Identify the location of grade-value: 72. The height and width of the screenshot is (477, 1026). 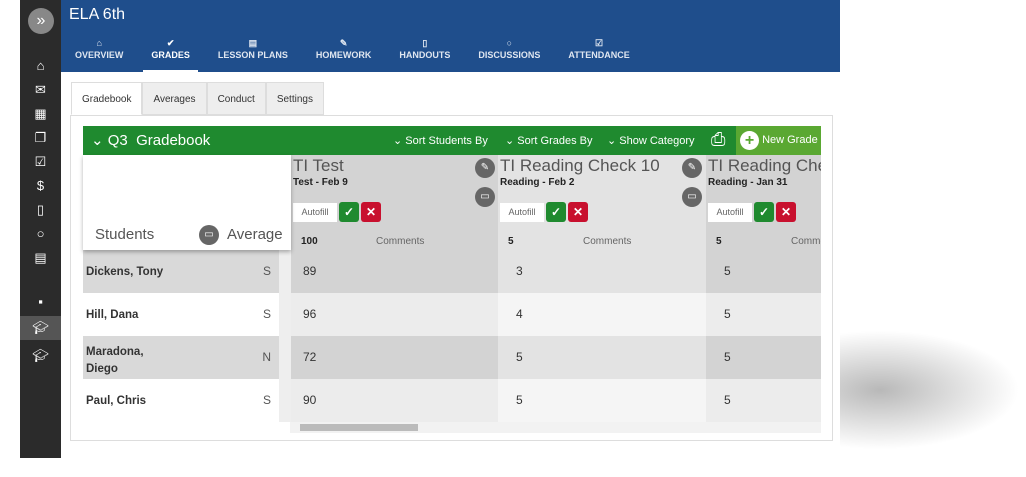
(309, 357).